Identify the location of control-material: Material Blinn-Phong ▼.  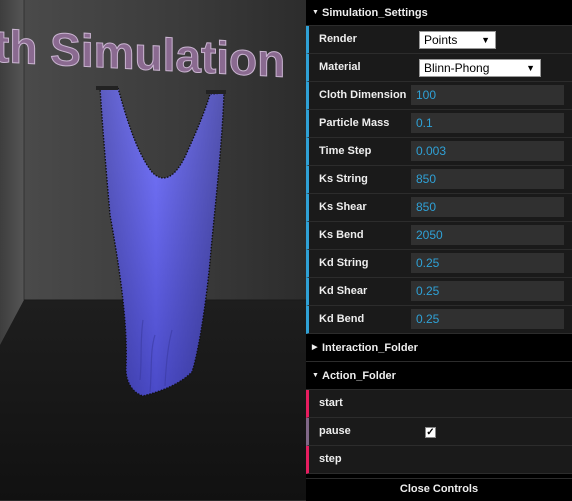
(439, 68).